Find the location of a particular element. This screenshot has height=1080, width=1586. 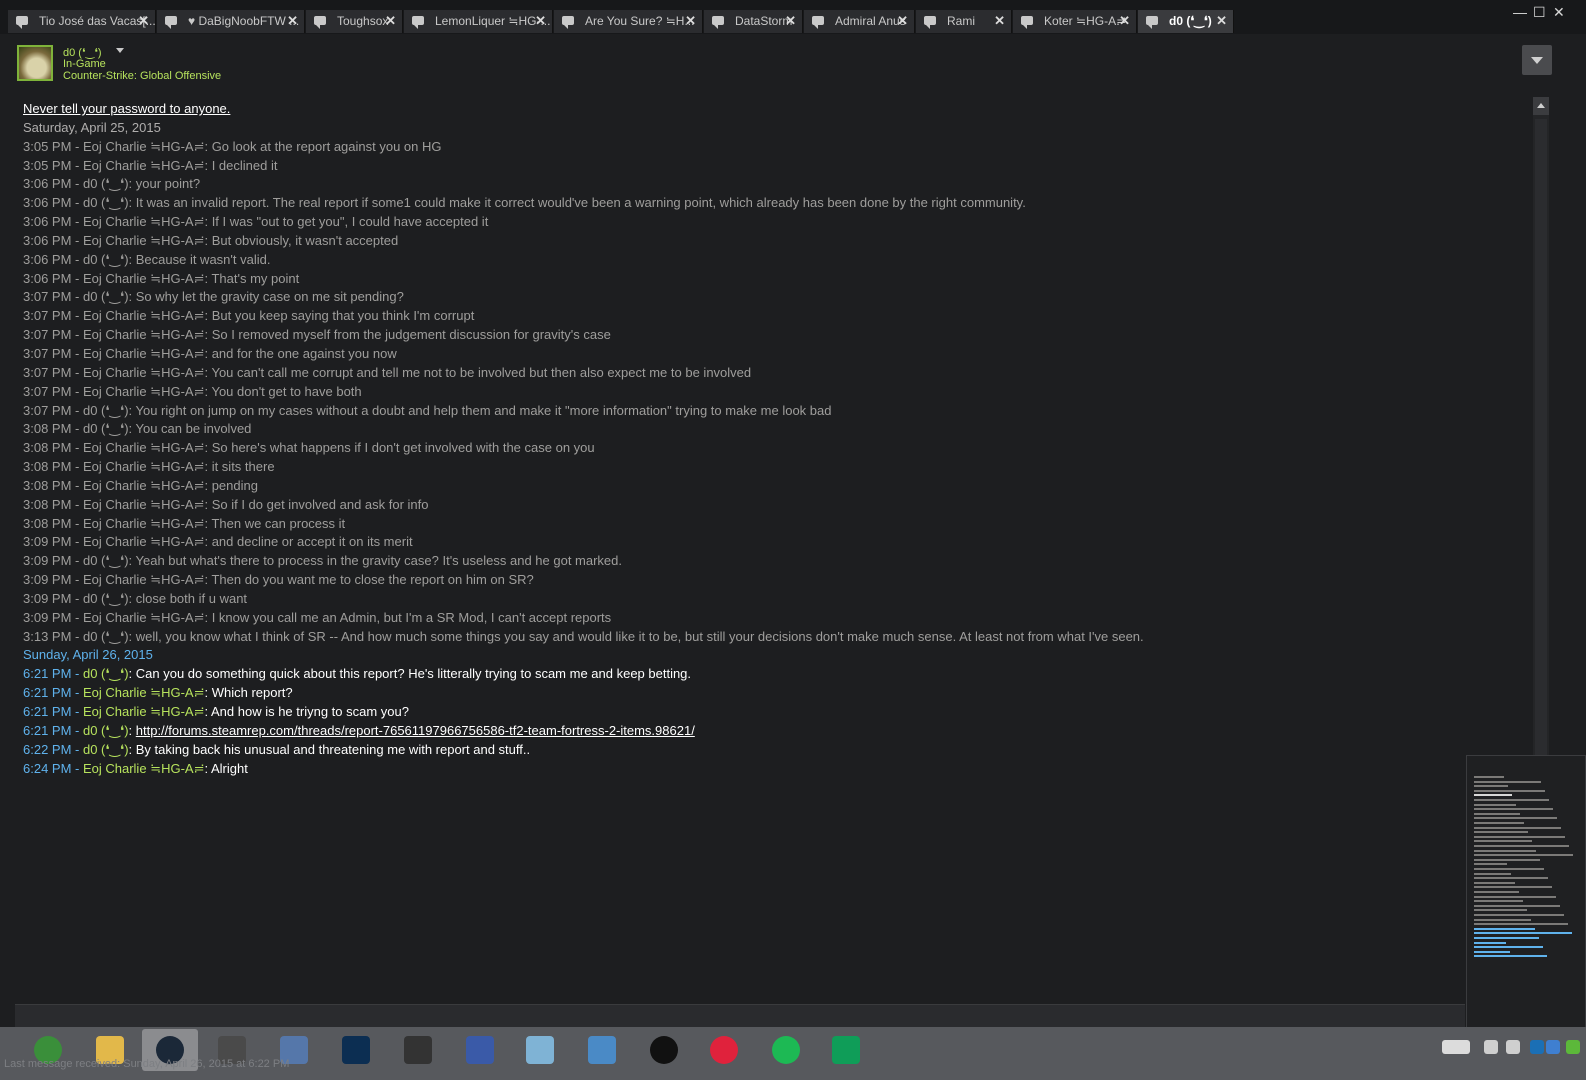

chat-tab: LemonLiquer ≒HG-... ✕ is located at coordinates (478, 21).